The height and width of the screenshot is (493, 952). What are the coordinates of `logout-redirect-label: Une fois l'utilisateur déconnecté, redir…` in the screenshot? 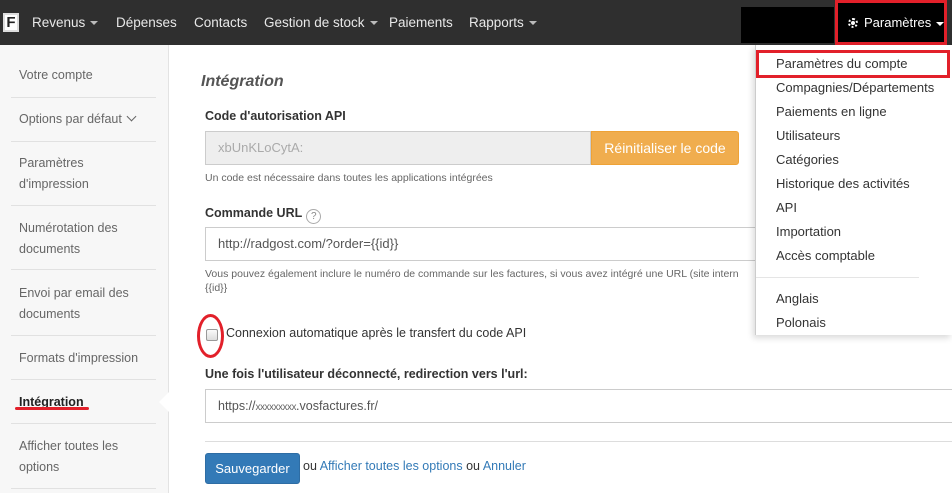 It's located at (366, 374).